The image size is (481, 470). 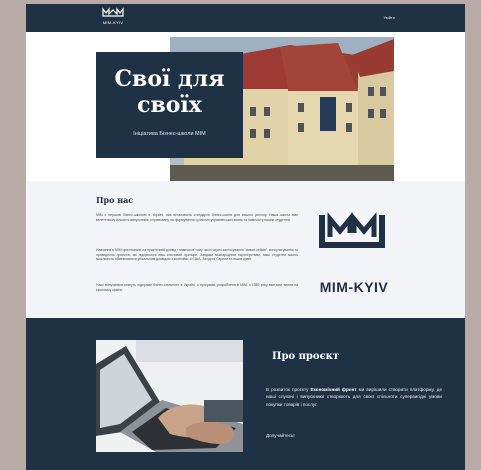 I want to click on about-title: Про нас, so click(x=115, y=200).